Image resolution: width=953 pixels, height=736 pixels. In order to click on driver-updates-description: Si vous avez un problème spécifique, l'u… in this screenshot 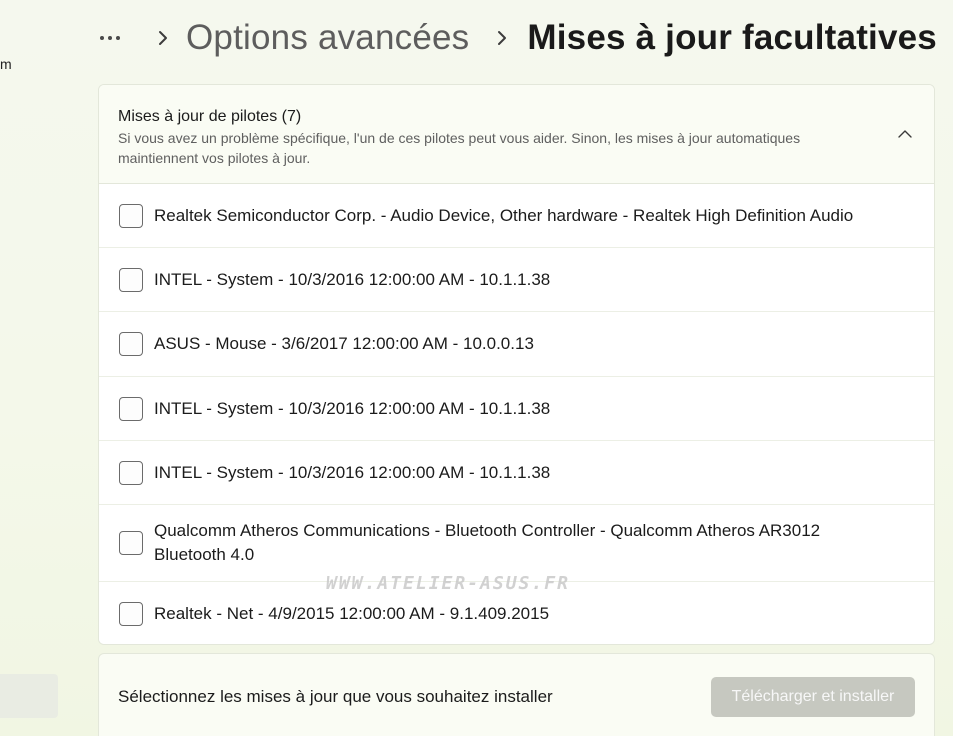, I will do `click(459, 148)`.